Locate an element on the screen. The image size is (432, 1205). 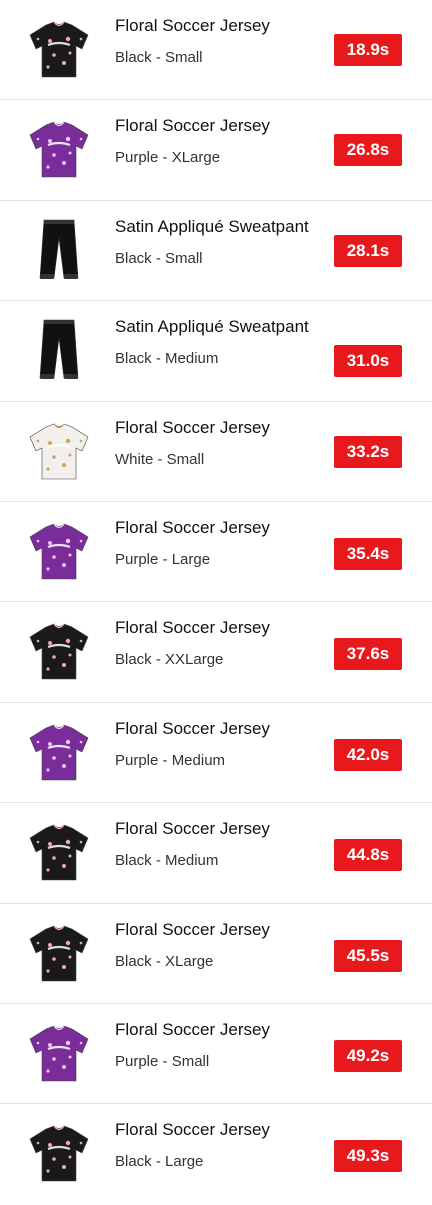
time-badge: 33.2s is located at coordinates (368, 451).